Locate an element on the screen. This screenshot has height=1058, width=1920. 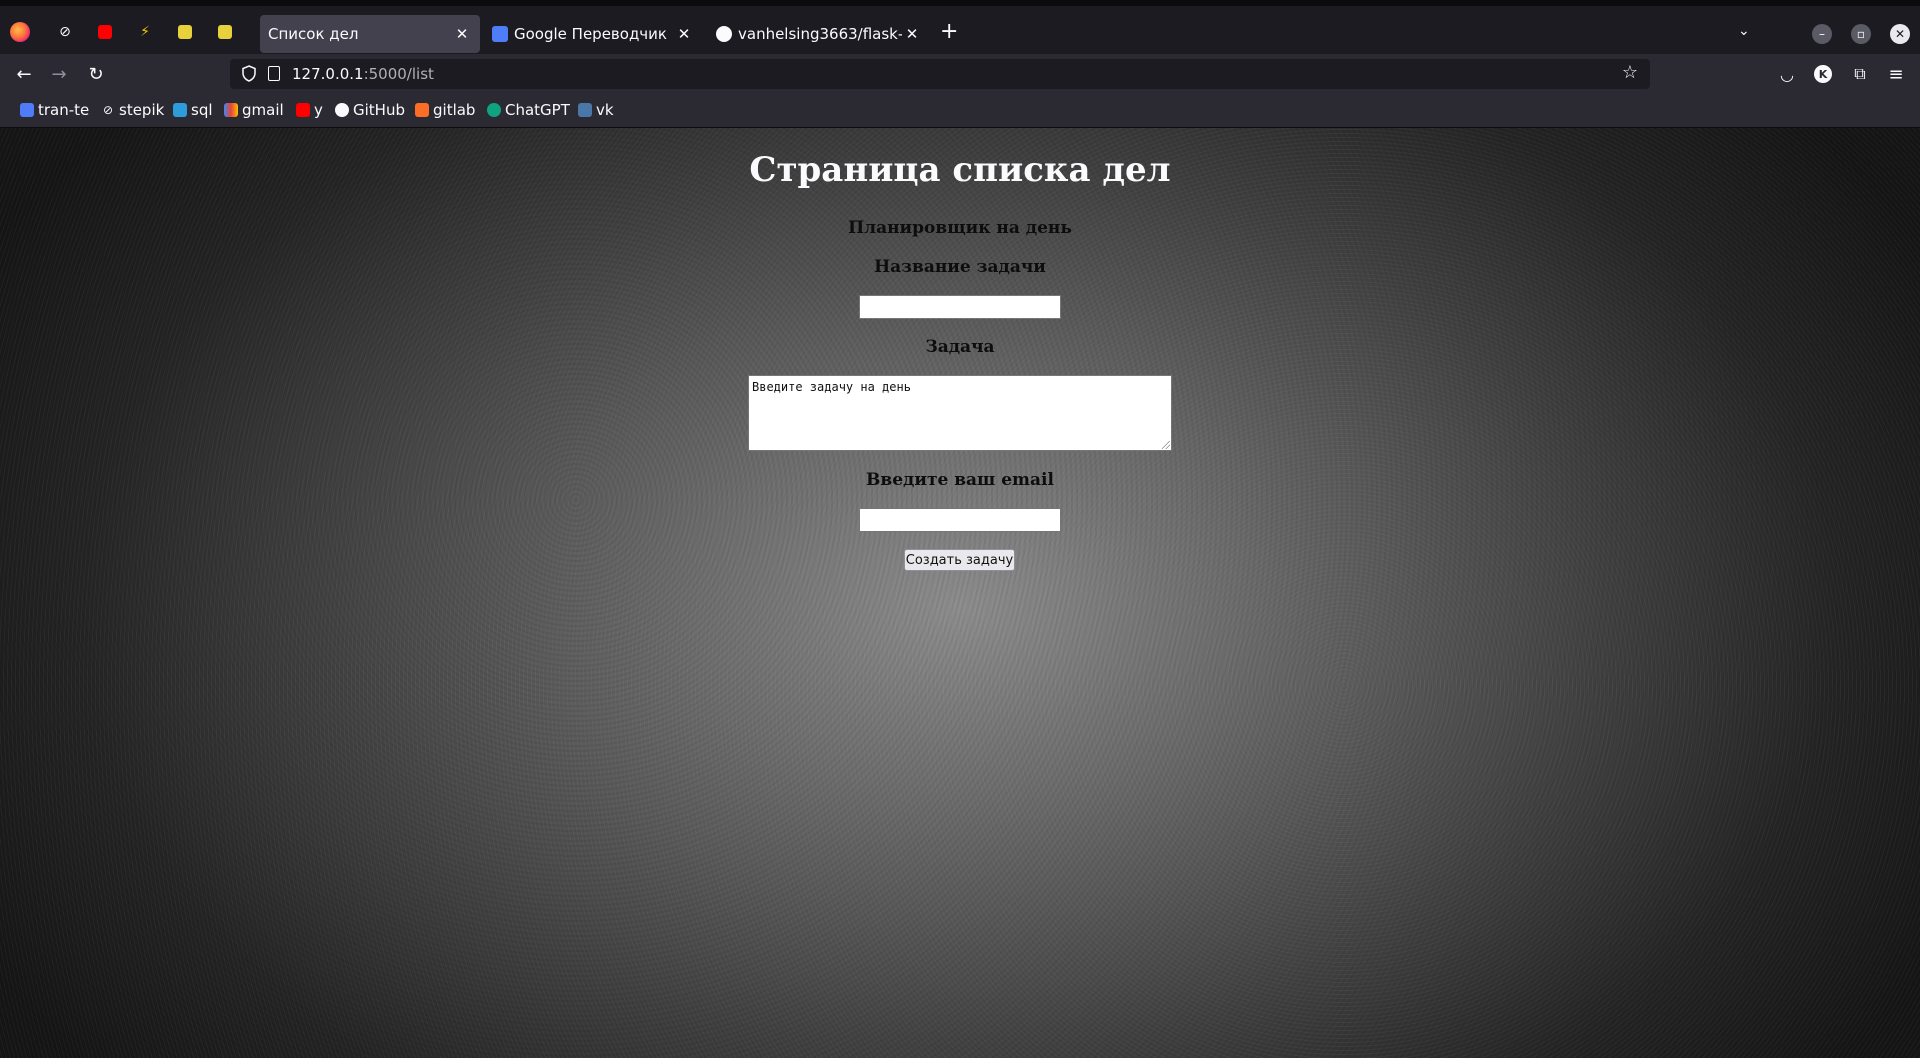
list-all-tabs-chevron-icon: ⌄ is located at coordinates (1744, 31).